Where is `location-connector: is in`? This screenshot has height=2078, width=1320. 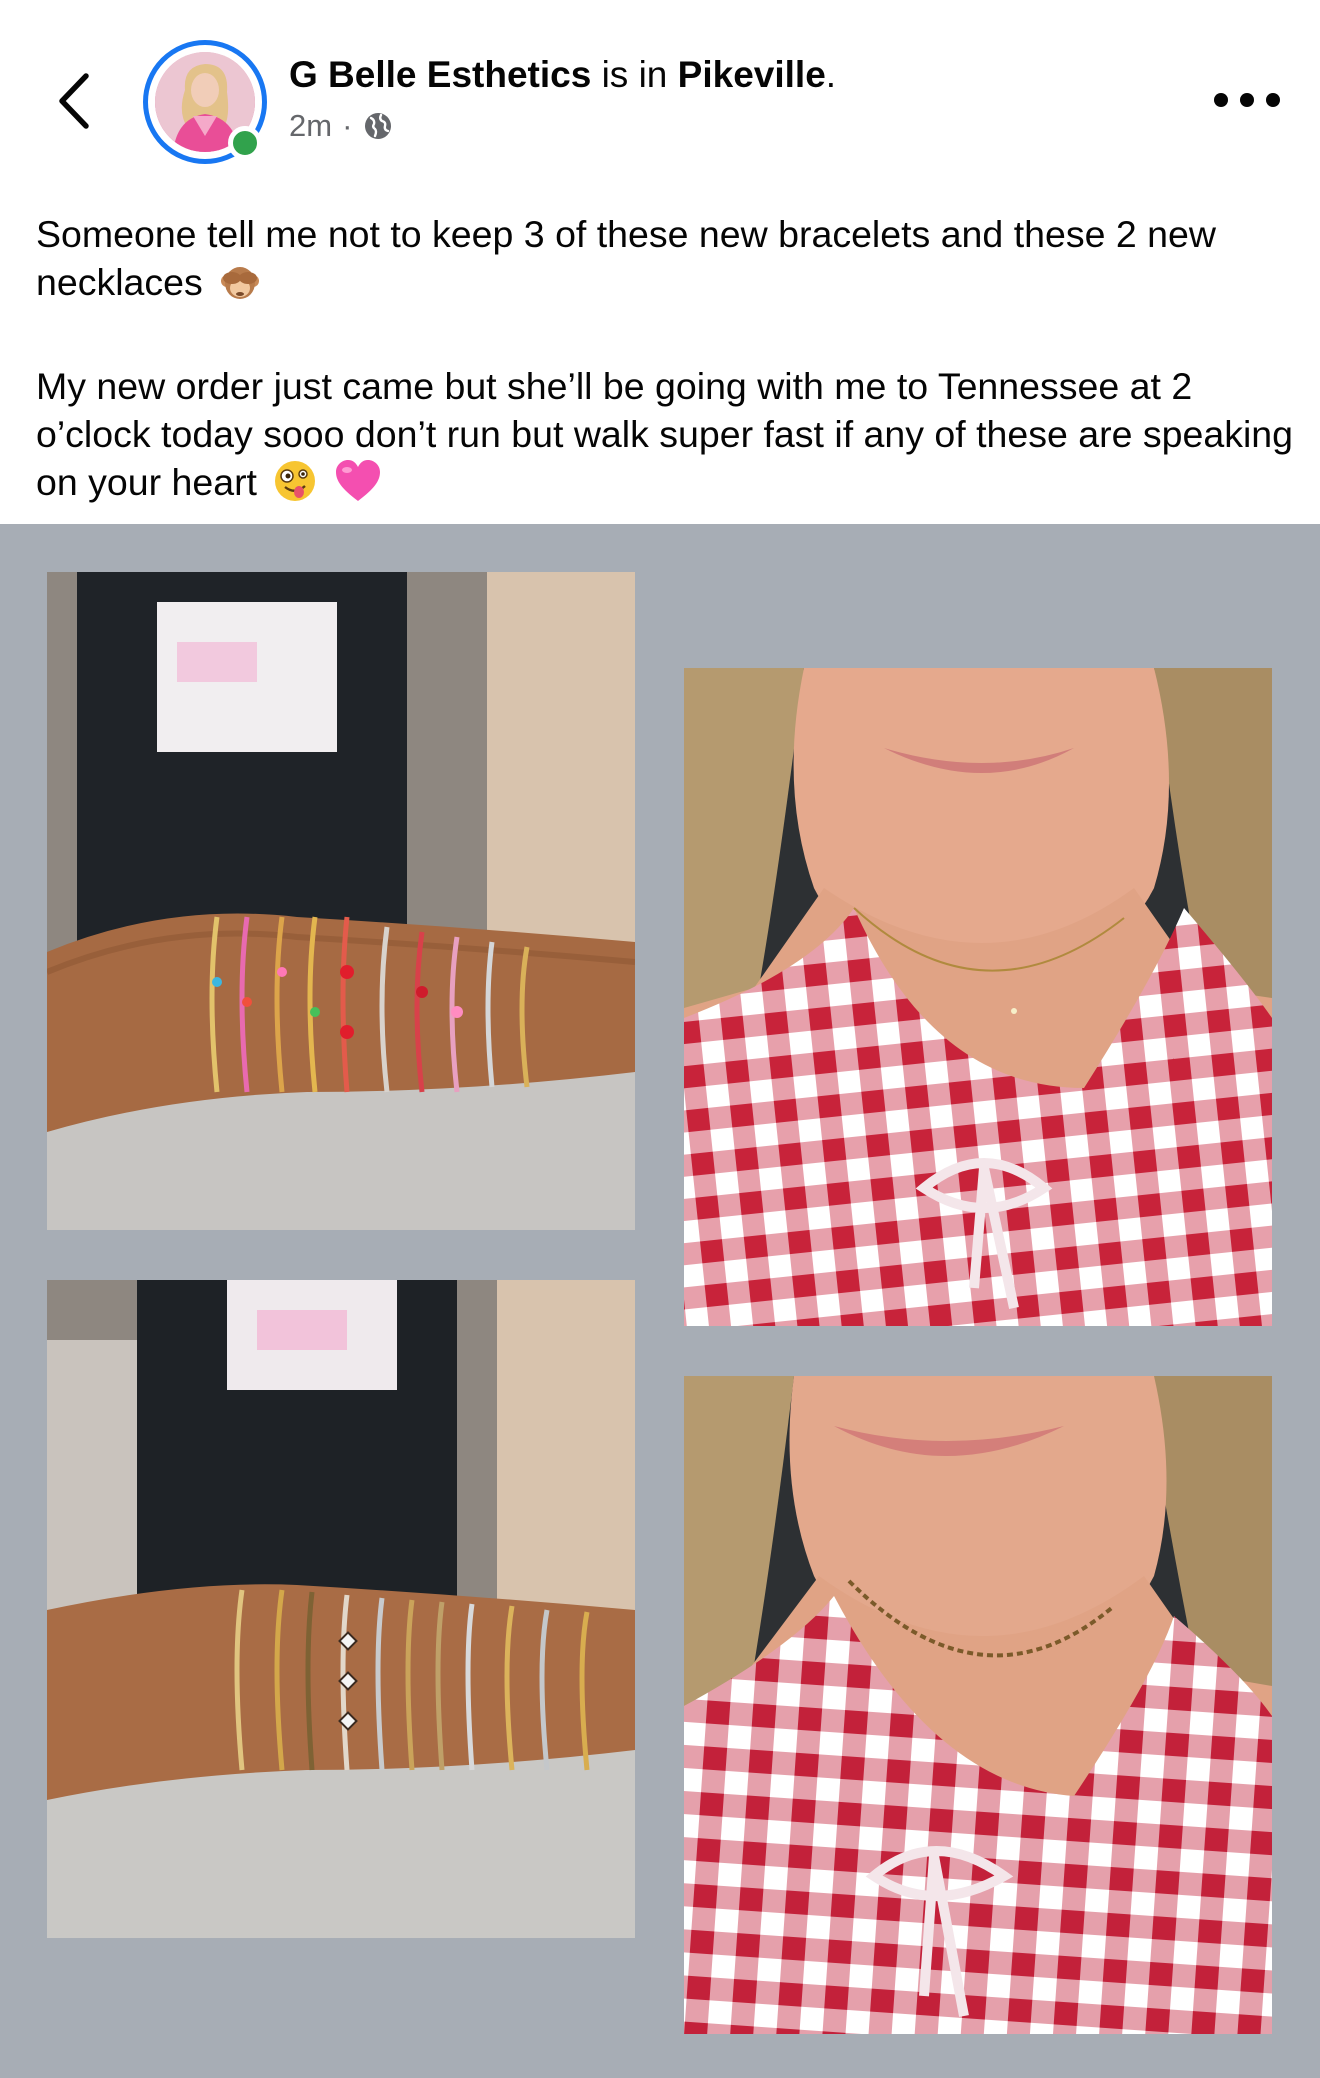
location-connector: is in is located at coordinates (634, 74).